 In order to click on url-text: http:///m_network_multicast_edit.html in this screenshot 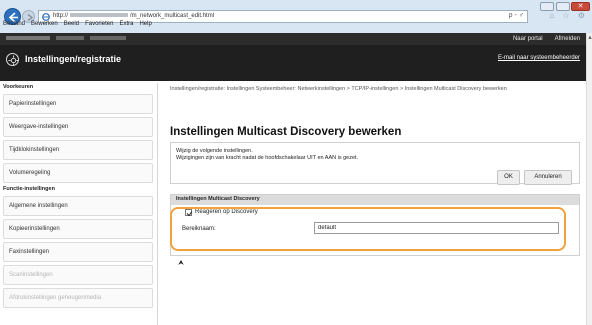, I will do `click(134, 16)`.